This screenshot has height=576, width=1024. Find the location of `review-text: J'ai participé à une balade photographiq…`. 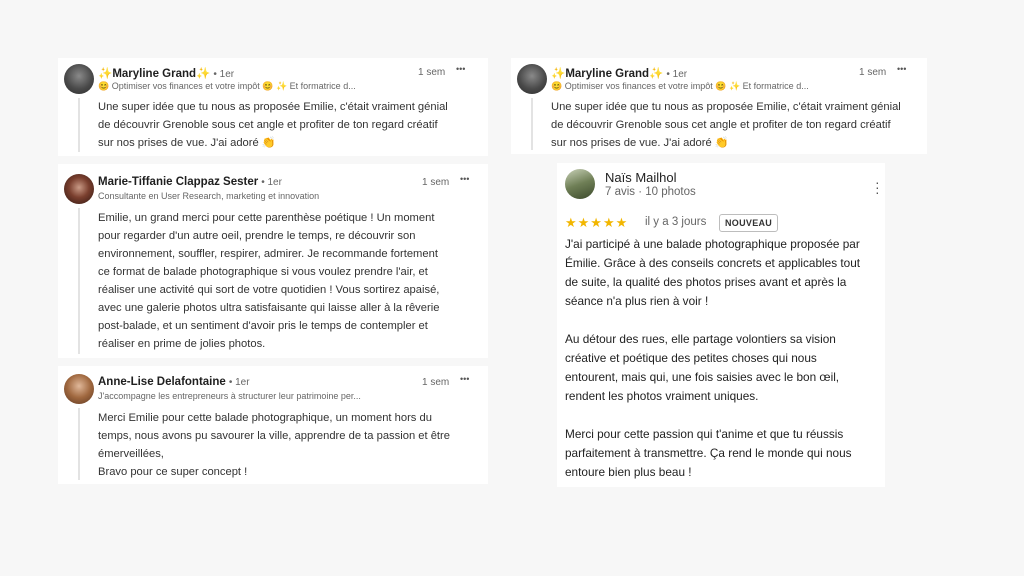

review-text: J'ai participé à une balade photographiq… is located at coordinates (713, 358).